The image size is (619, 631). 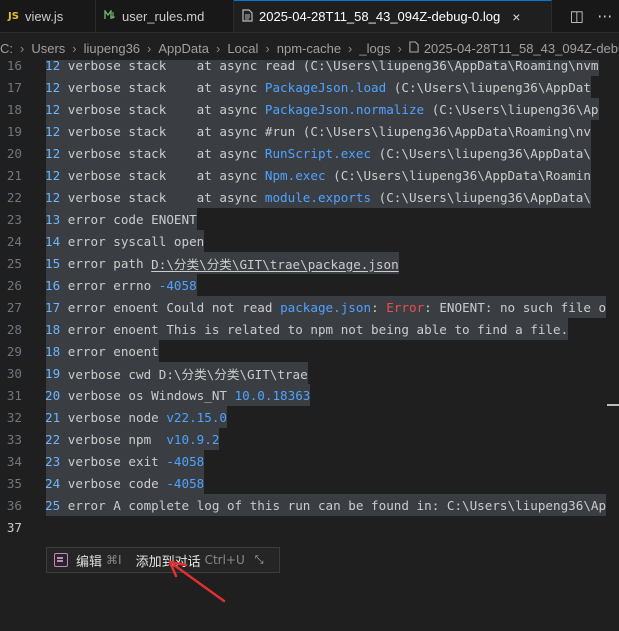 What do you see at coordinates (184, 374) in the screenshot?
I see `code-token: verbose cwd D:\分类\分类\GIT\trae` at bounding box center [184, 374].